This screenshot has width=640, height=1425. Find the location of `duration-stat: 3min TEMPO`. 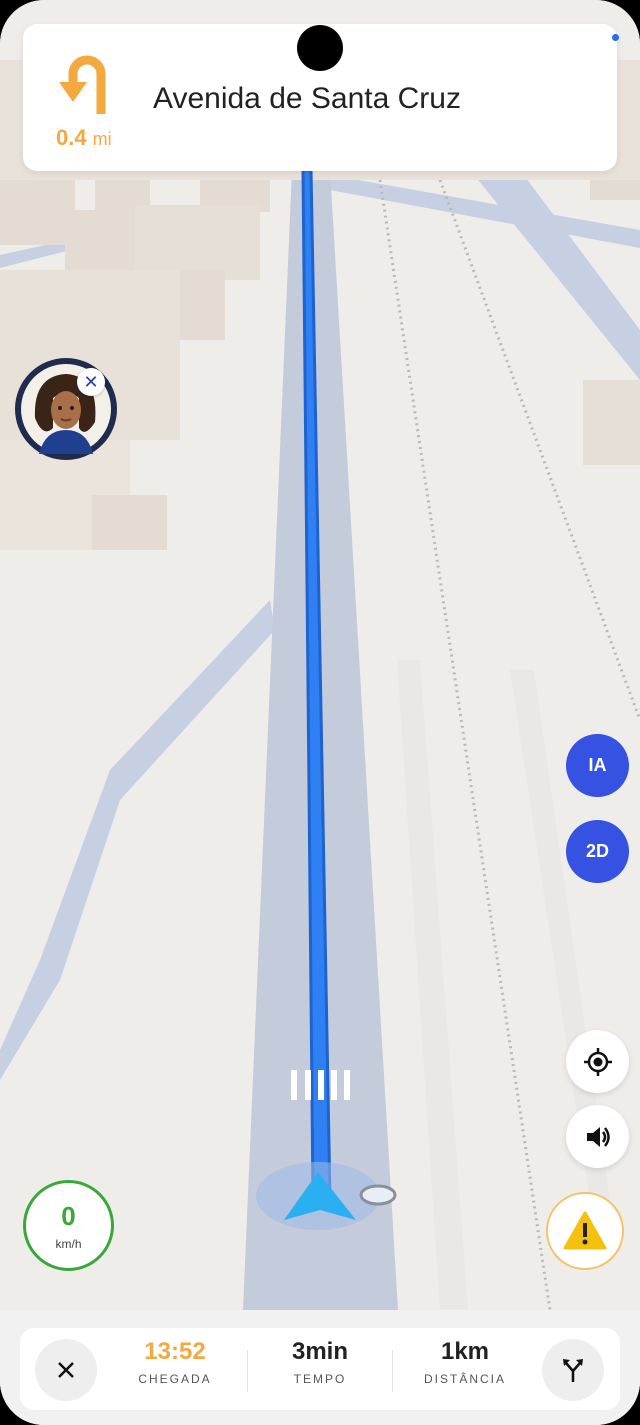

duration-stat: 3min TEMPO is located at coordinates (320, 1362).